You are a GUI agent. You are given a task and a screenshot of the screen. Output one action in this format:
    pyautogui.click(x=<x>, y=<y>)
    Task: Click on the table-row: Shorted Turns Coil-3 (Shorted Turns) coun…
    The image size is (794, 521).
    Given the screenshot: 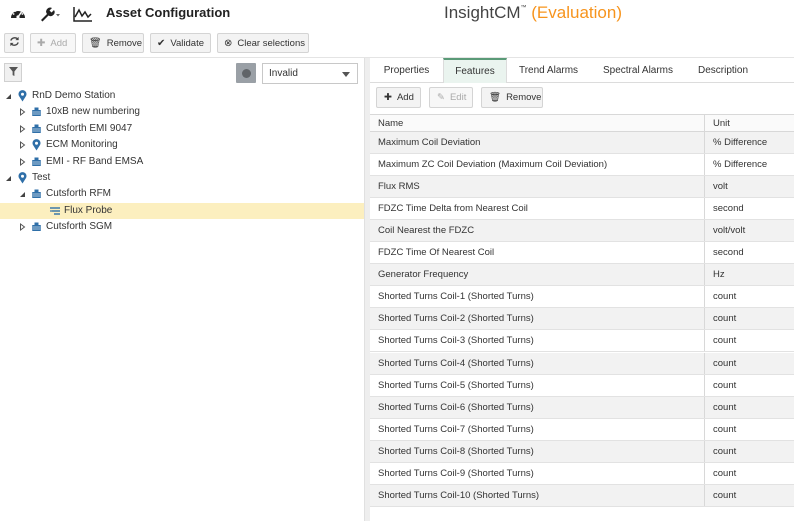 What is the action you would take?
    pyautogui.click(x=582, y=341)
    